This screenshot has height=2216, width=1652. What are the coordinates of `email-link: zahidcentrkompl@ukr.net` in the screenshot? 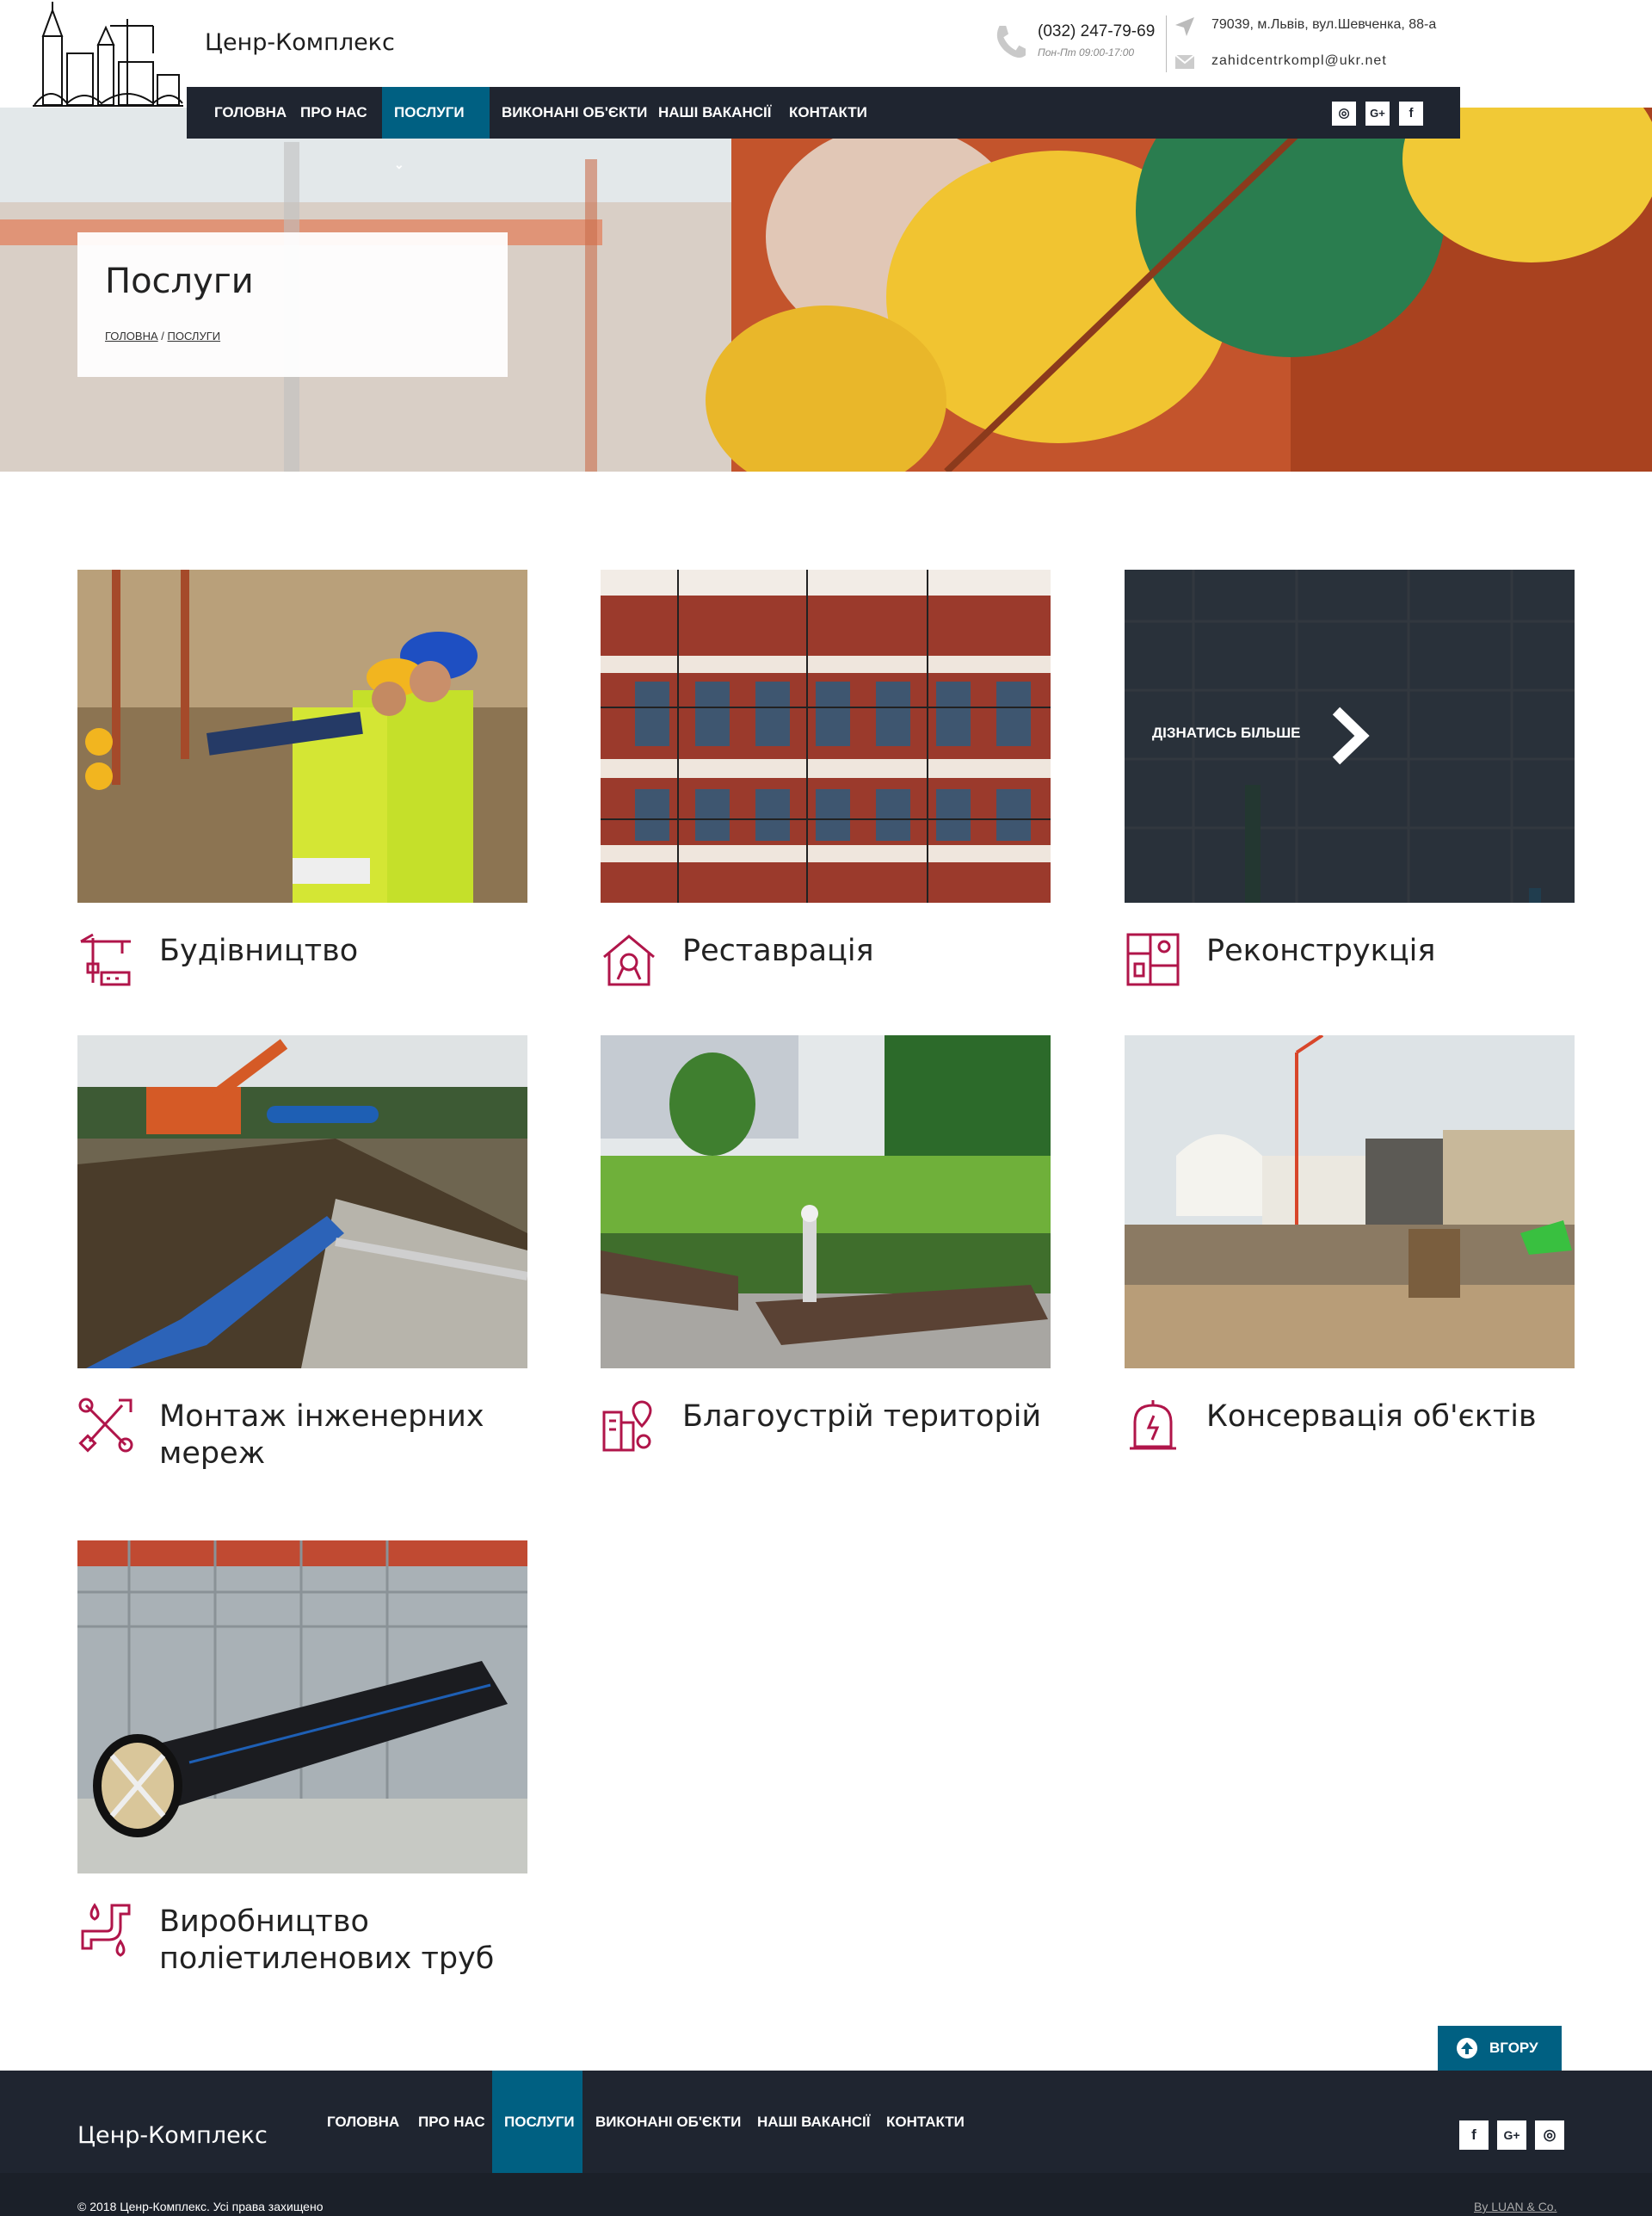 It's located at (1299, 61).